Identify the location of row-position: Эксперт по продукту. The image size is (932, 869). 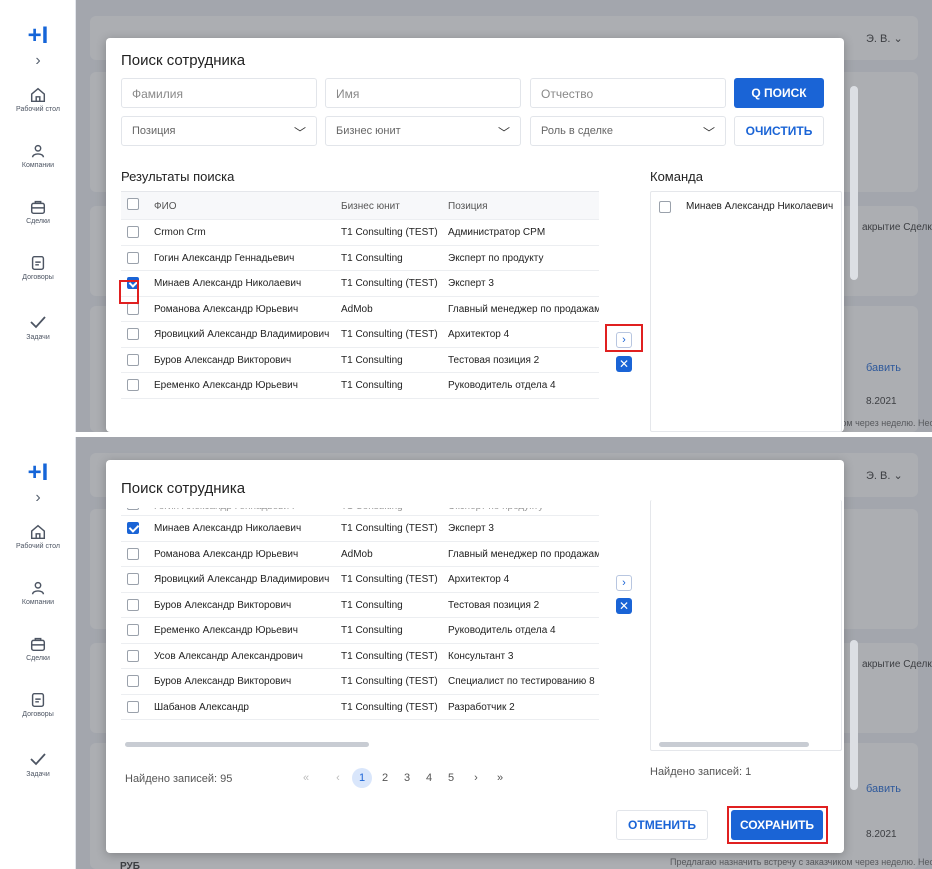
(496, 258).